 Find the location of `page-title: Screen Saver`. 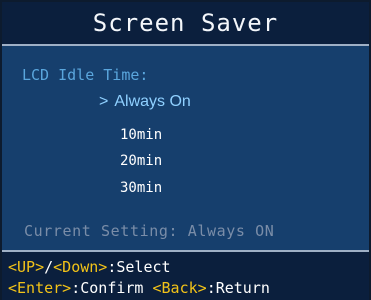

page-title: Screen Saver is located at coordinates (185, 23).